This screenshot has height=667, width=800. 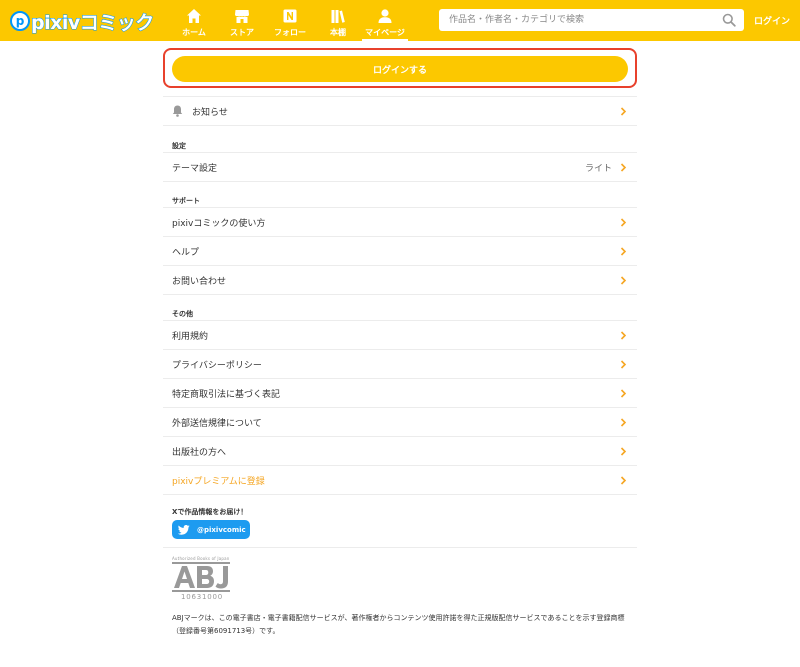 What do you see at coordinates (201, 577) in the screenshot?
I see `abj-logo-icon` at bounding box center [201, 577].